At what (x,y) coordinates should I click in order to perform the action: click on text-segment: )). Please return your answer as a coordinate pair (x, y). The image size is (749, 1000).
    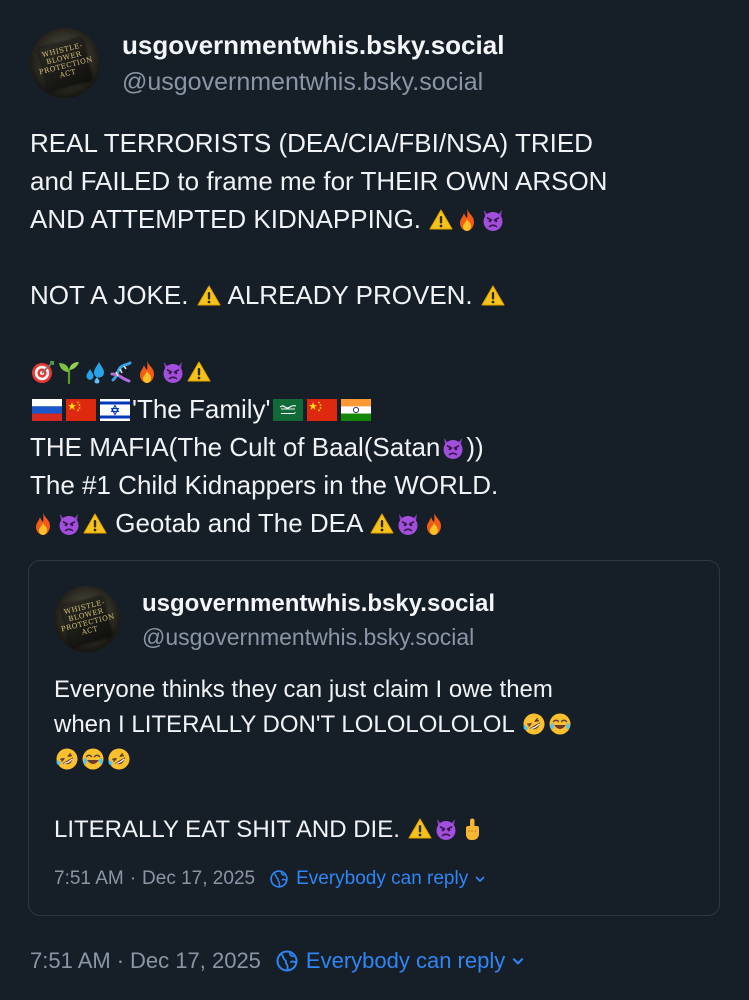
    Looking at the image, I should click on (475, 447).